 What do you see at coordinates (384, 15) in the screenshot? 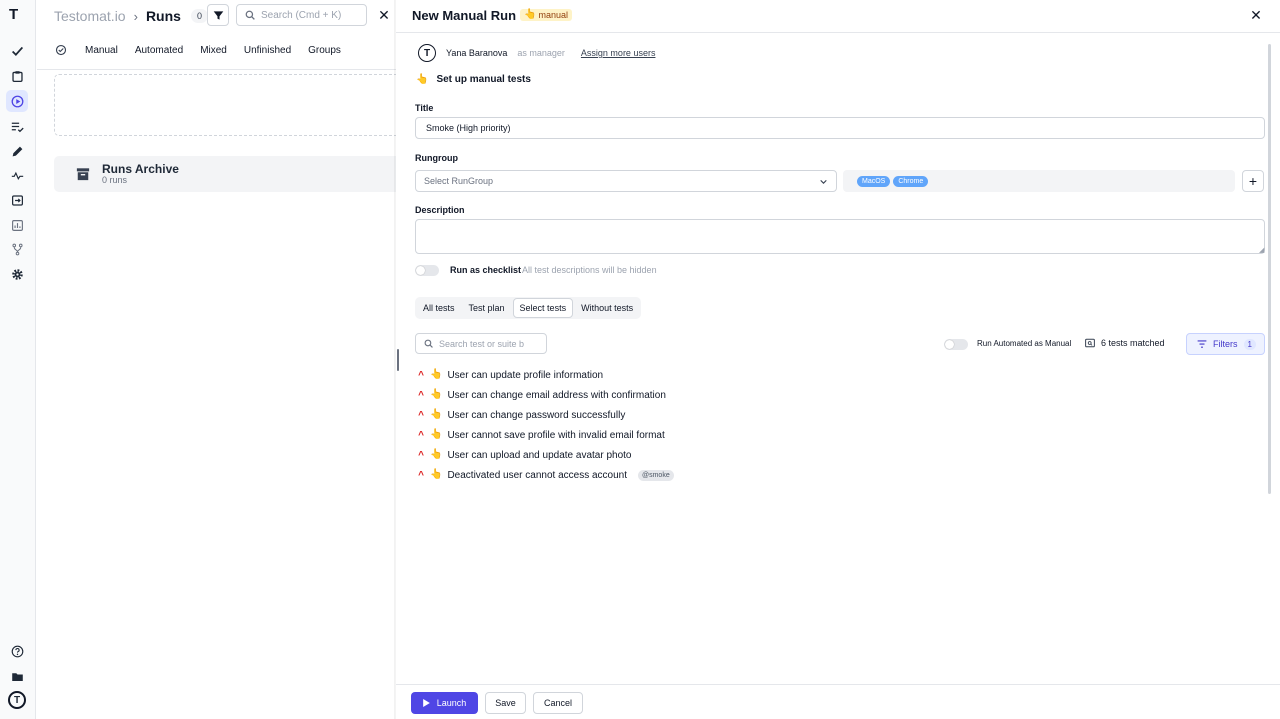
I see `close-icon: ✕` at bounding box center [384, 15].